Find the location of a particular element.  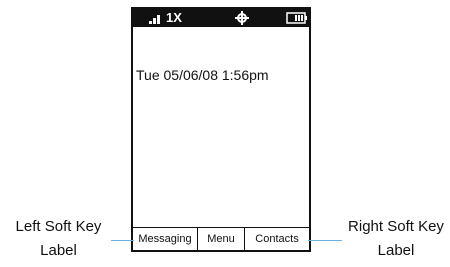

left-callout-line2: Label is located at coordinates (58, 250).